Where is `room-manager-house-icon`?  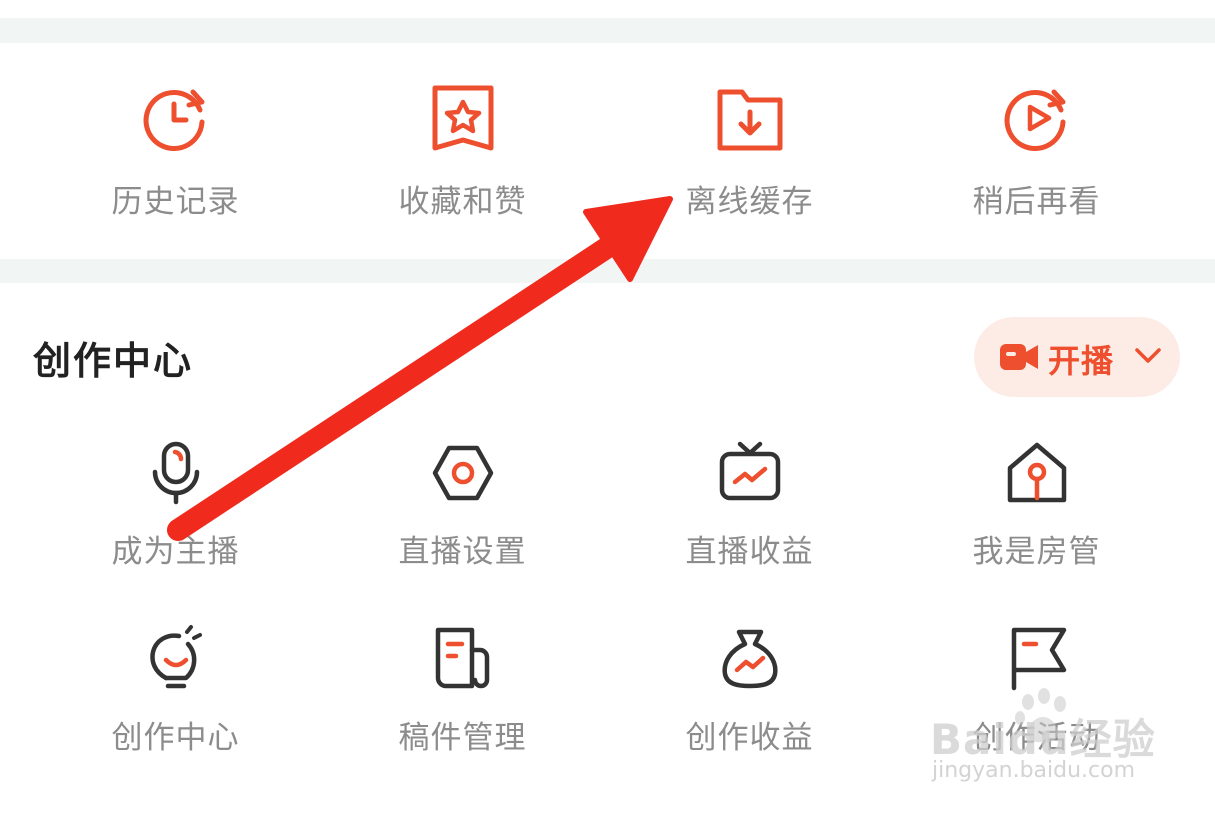
room-manager-house-icon is located at coordinates (1036, 472).